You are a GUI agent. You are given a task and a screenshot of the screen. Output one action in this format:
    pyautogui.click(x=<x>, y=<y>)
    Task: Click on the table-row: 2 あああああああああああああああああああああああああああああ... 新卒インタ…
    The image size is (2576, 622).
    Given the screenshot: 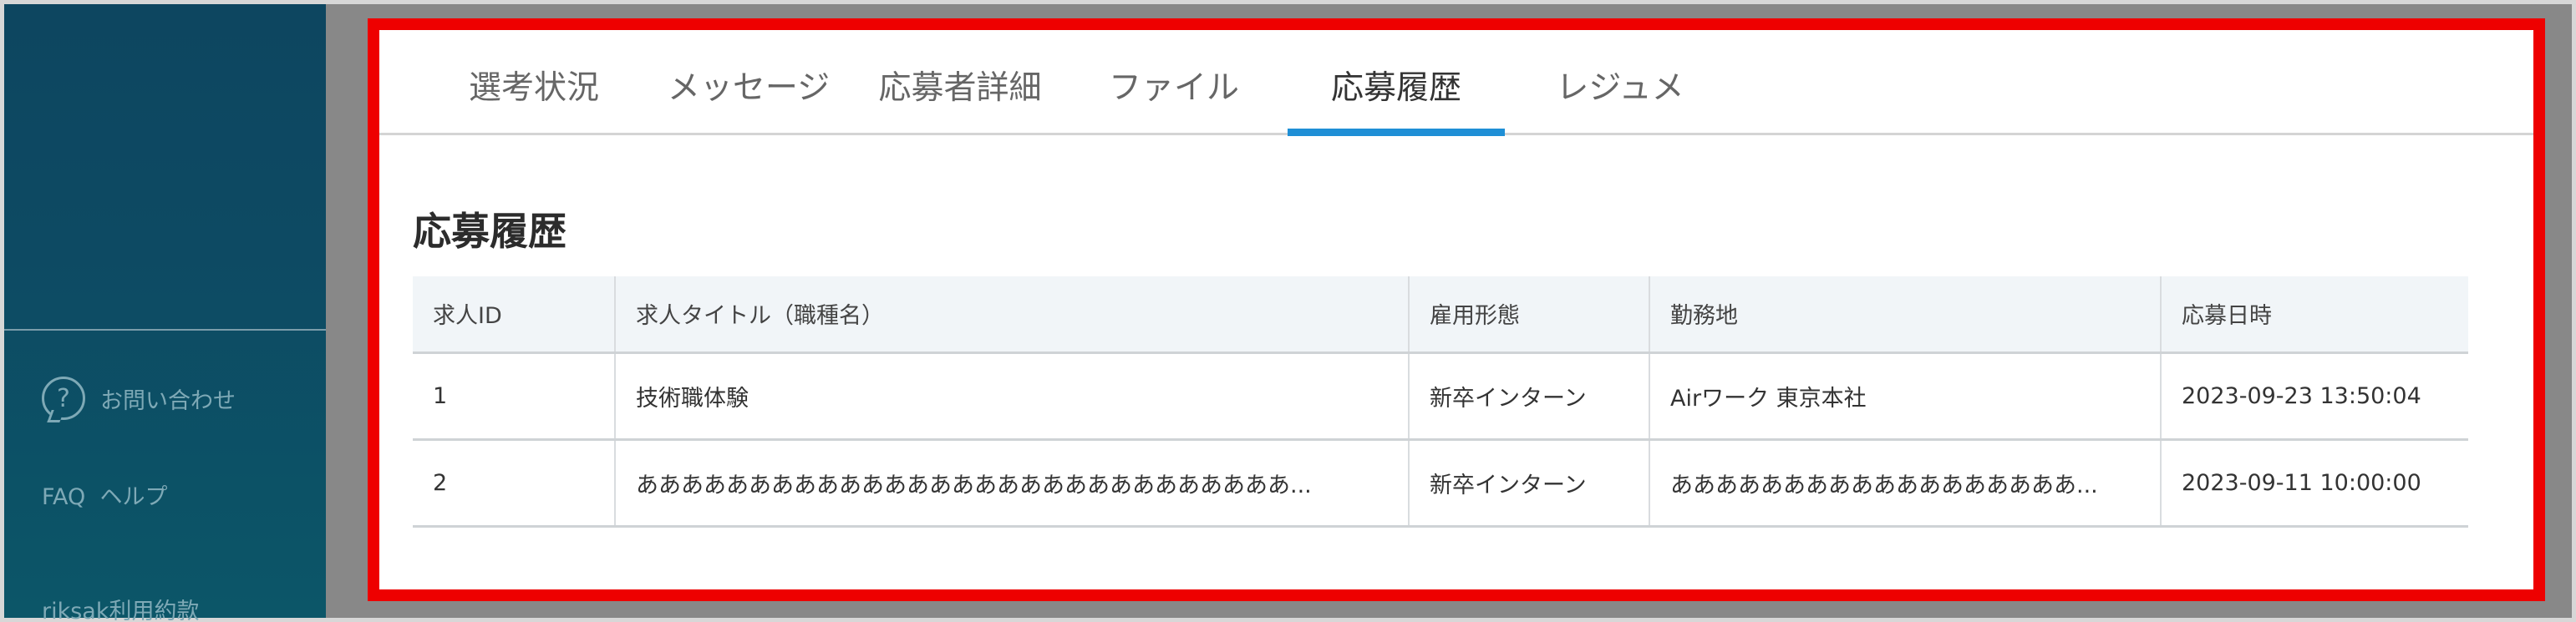 What is the action you would take?
    pyautogui.click(x=1440, y=483)
    